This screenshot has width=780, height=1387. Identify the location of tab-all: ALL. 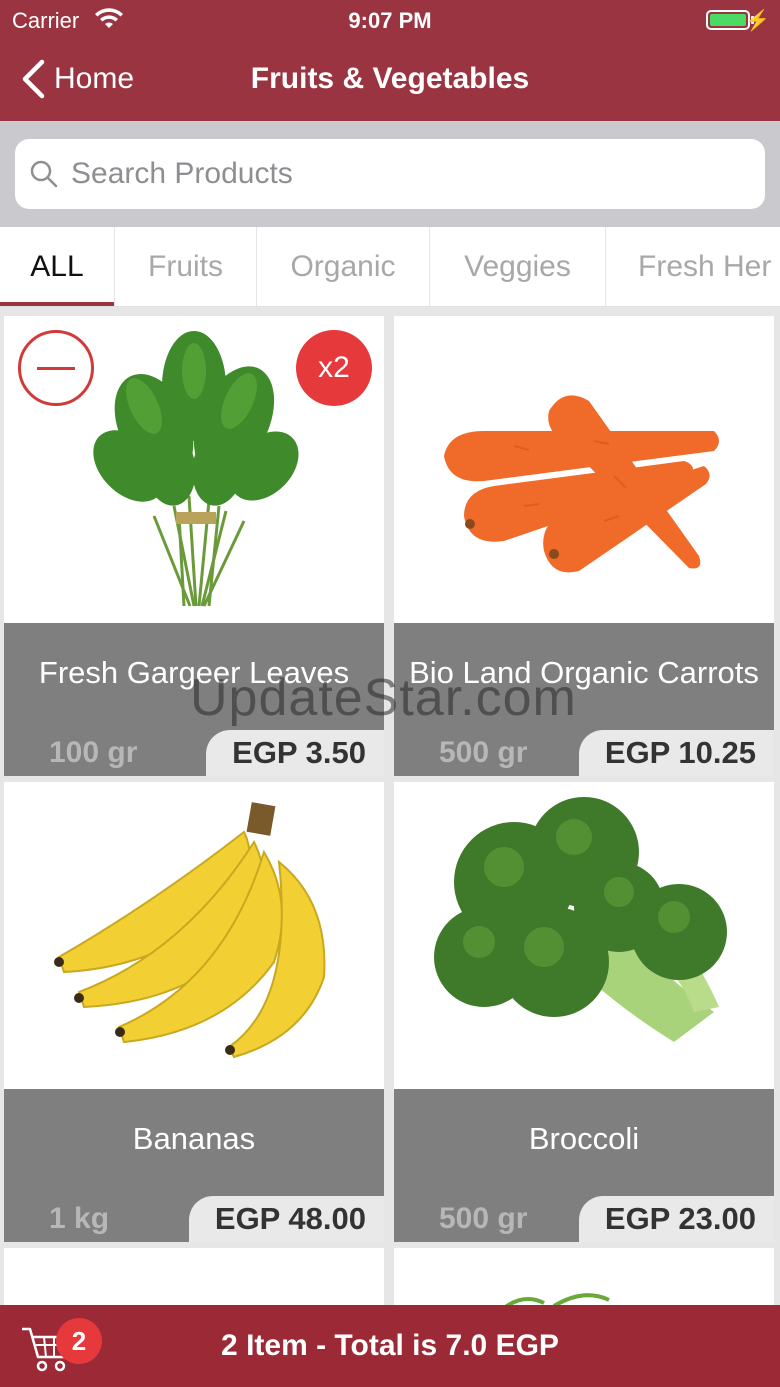
(57, 266).